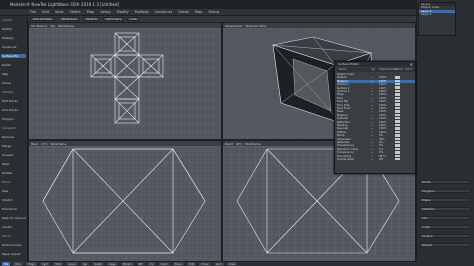 This screenshot has height=266, width=474. What do you see at coordinates (85, 264) in the screenshot?
I see `statusbar-button: Sel` at bounding box center [85, 264].